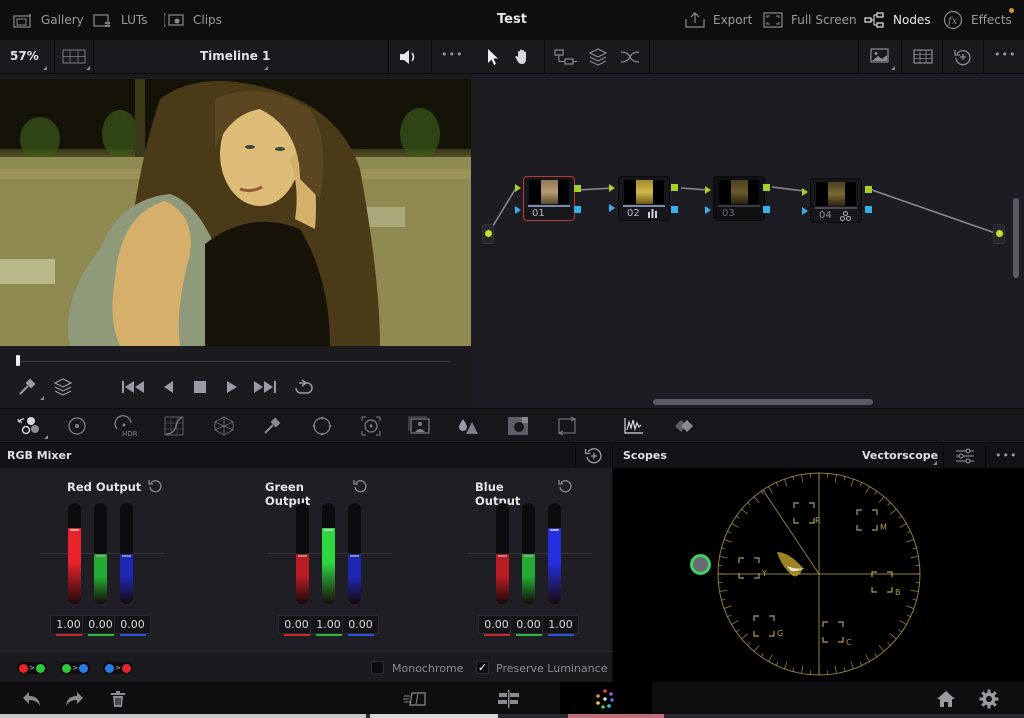 The image size is (1024, 718). Describe the element at coordinates (48, 20) in the screenshot. I see `gallery-button: Gallery` at that location.